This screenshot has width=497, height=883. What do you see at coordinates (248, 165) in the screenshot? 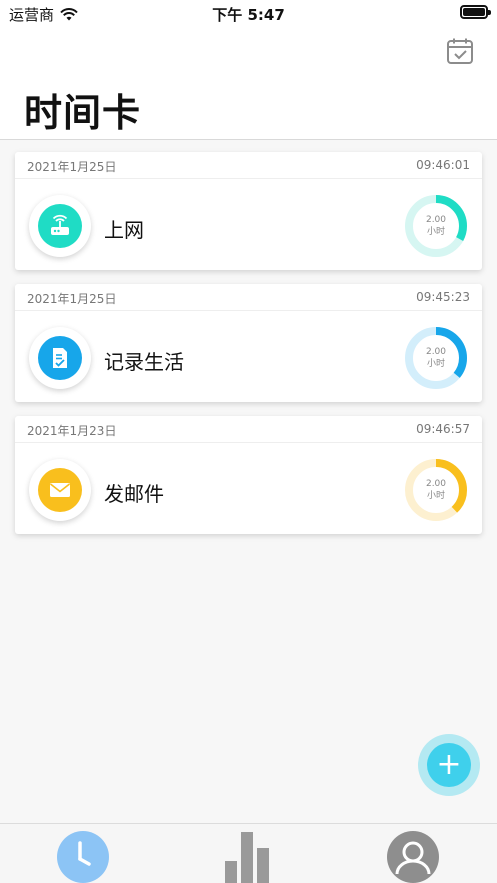
I see `card-header: 2021年1月25日 09:46:01` at bounding box center [248, 165].